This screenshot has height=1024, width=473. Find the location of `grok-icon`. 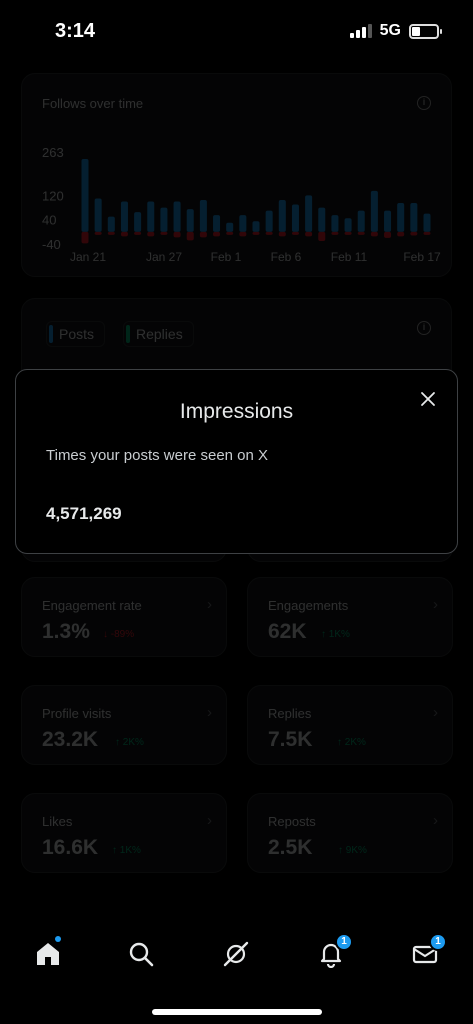

grok-icon is located at coordinates (236, 954).